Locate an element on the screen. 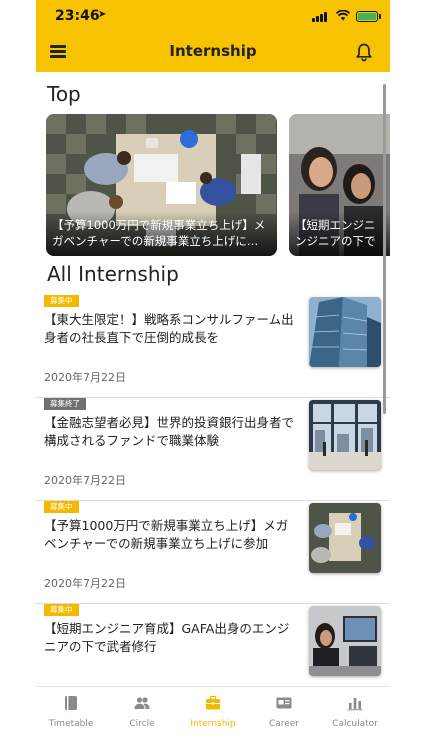 The width and height of the screenshot is (422, 750). briefcase-icon is located at coordinates (213, 702).